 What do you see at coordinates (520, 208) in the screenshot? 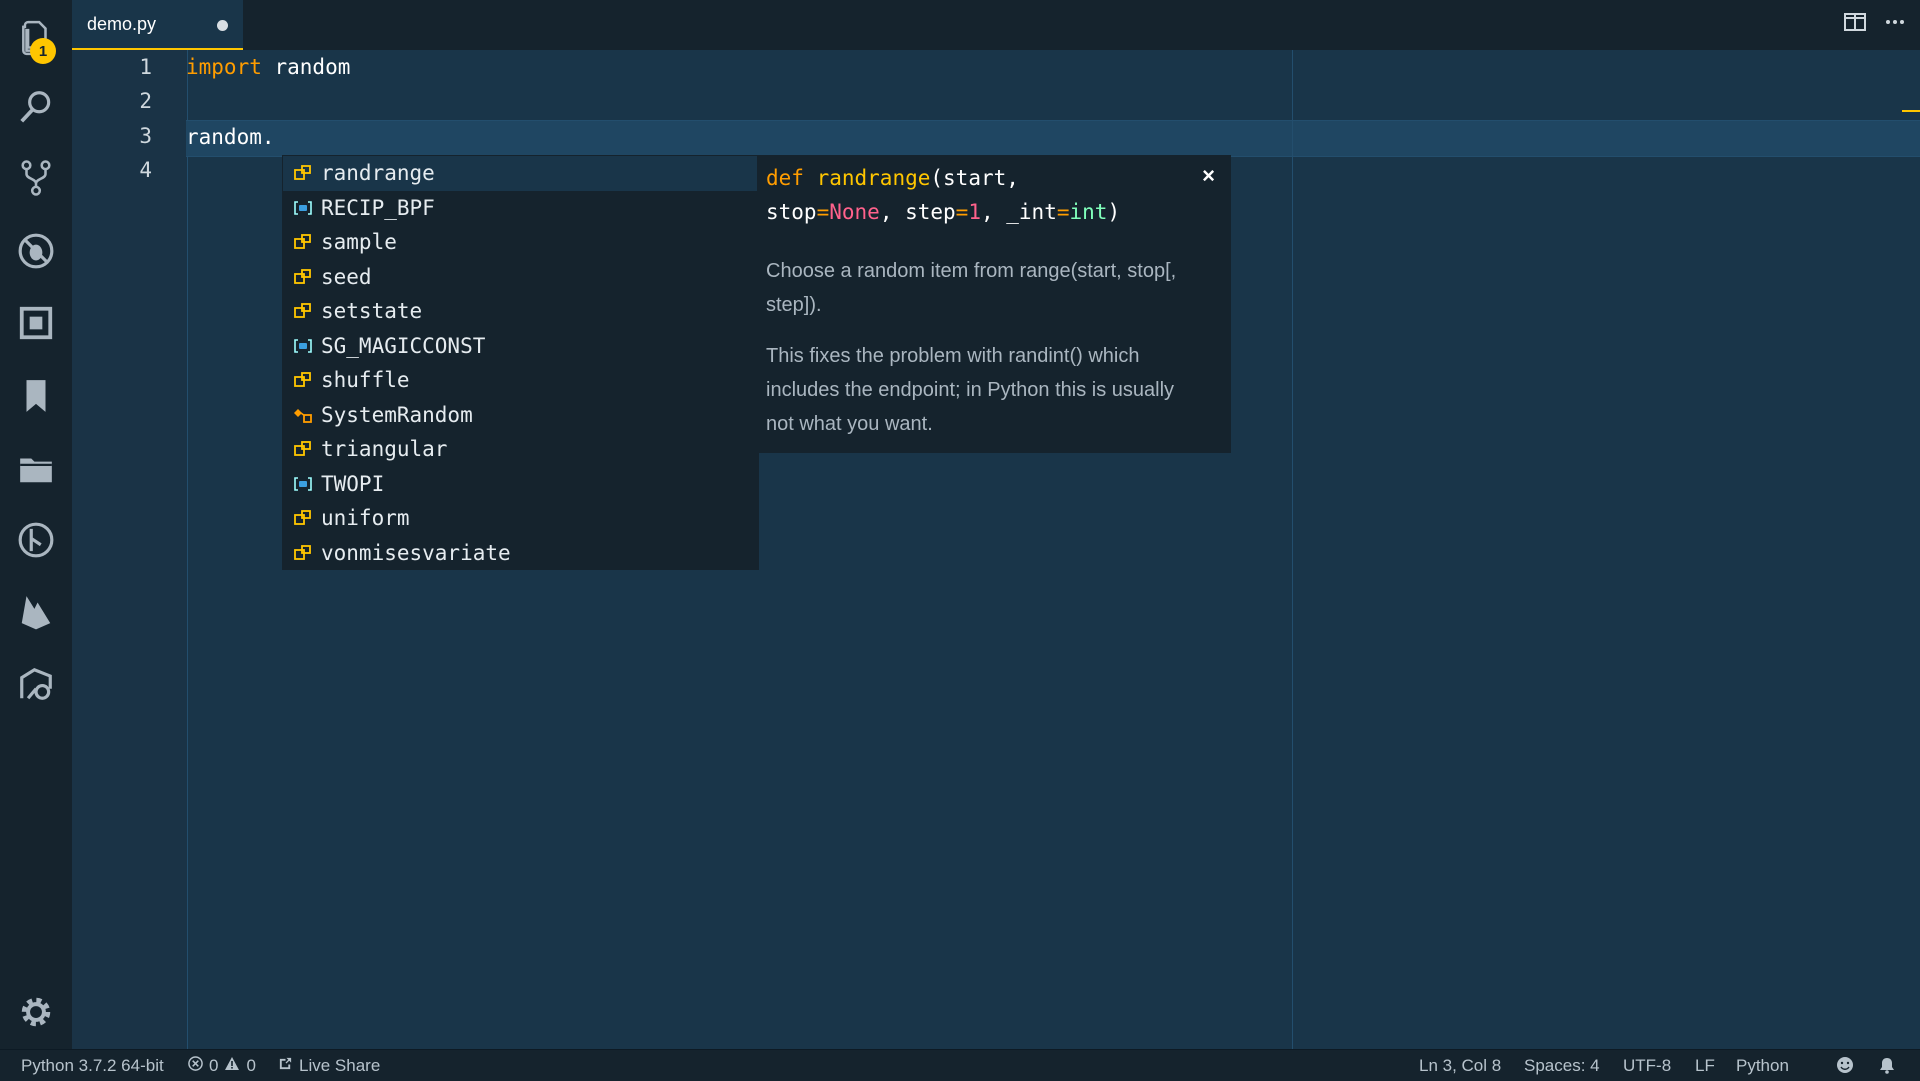
I see `suggestion-item: RECIP_BPF` at bounding box center [520, 208].